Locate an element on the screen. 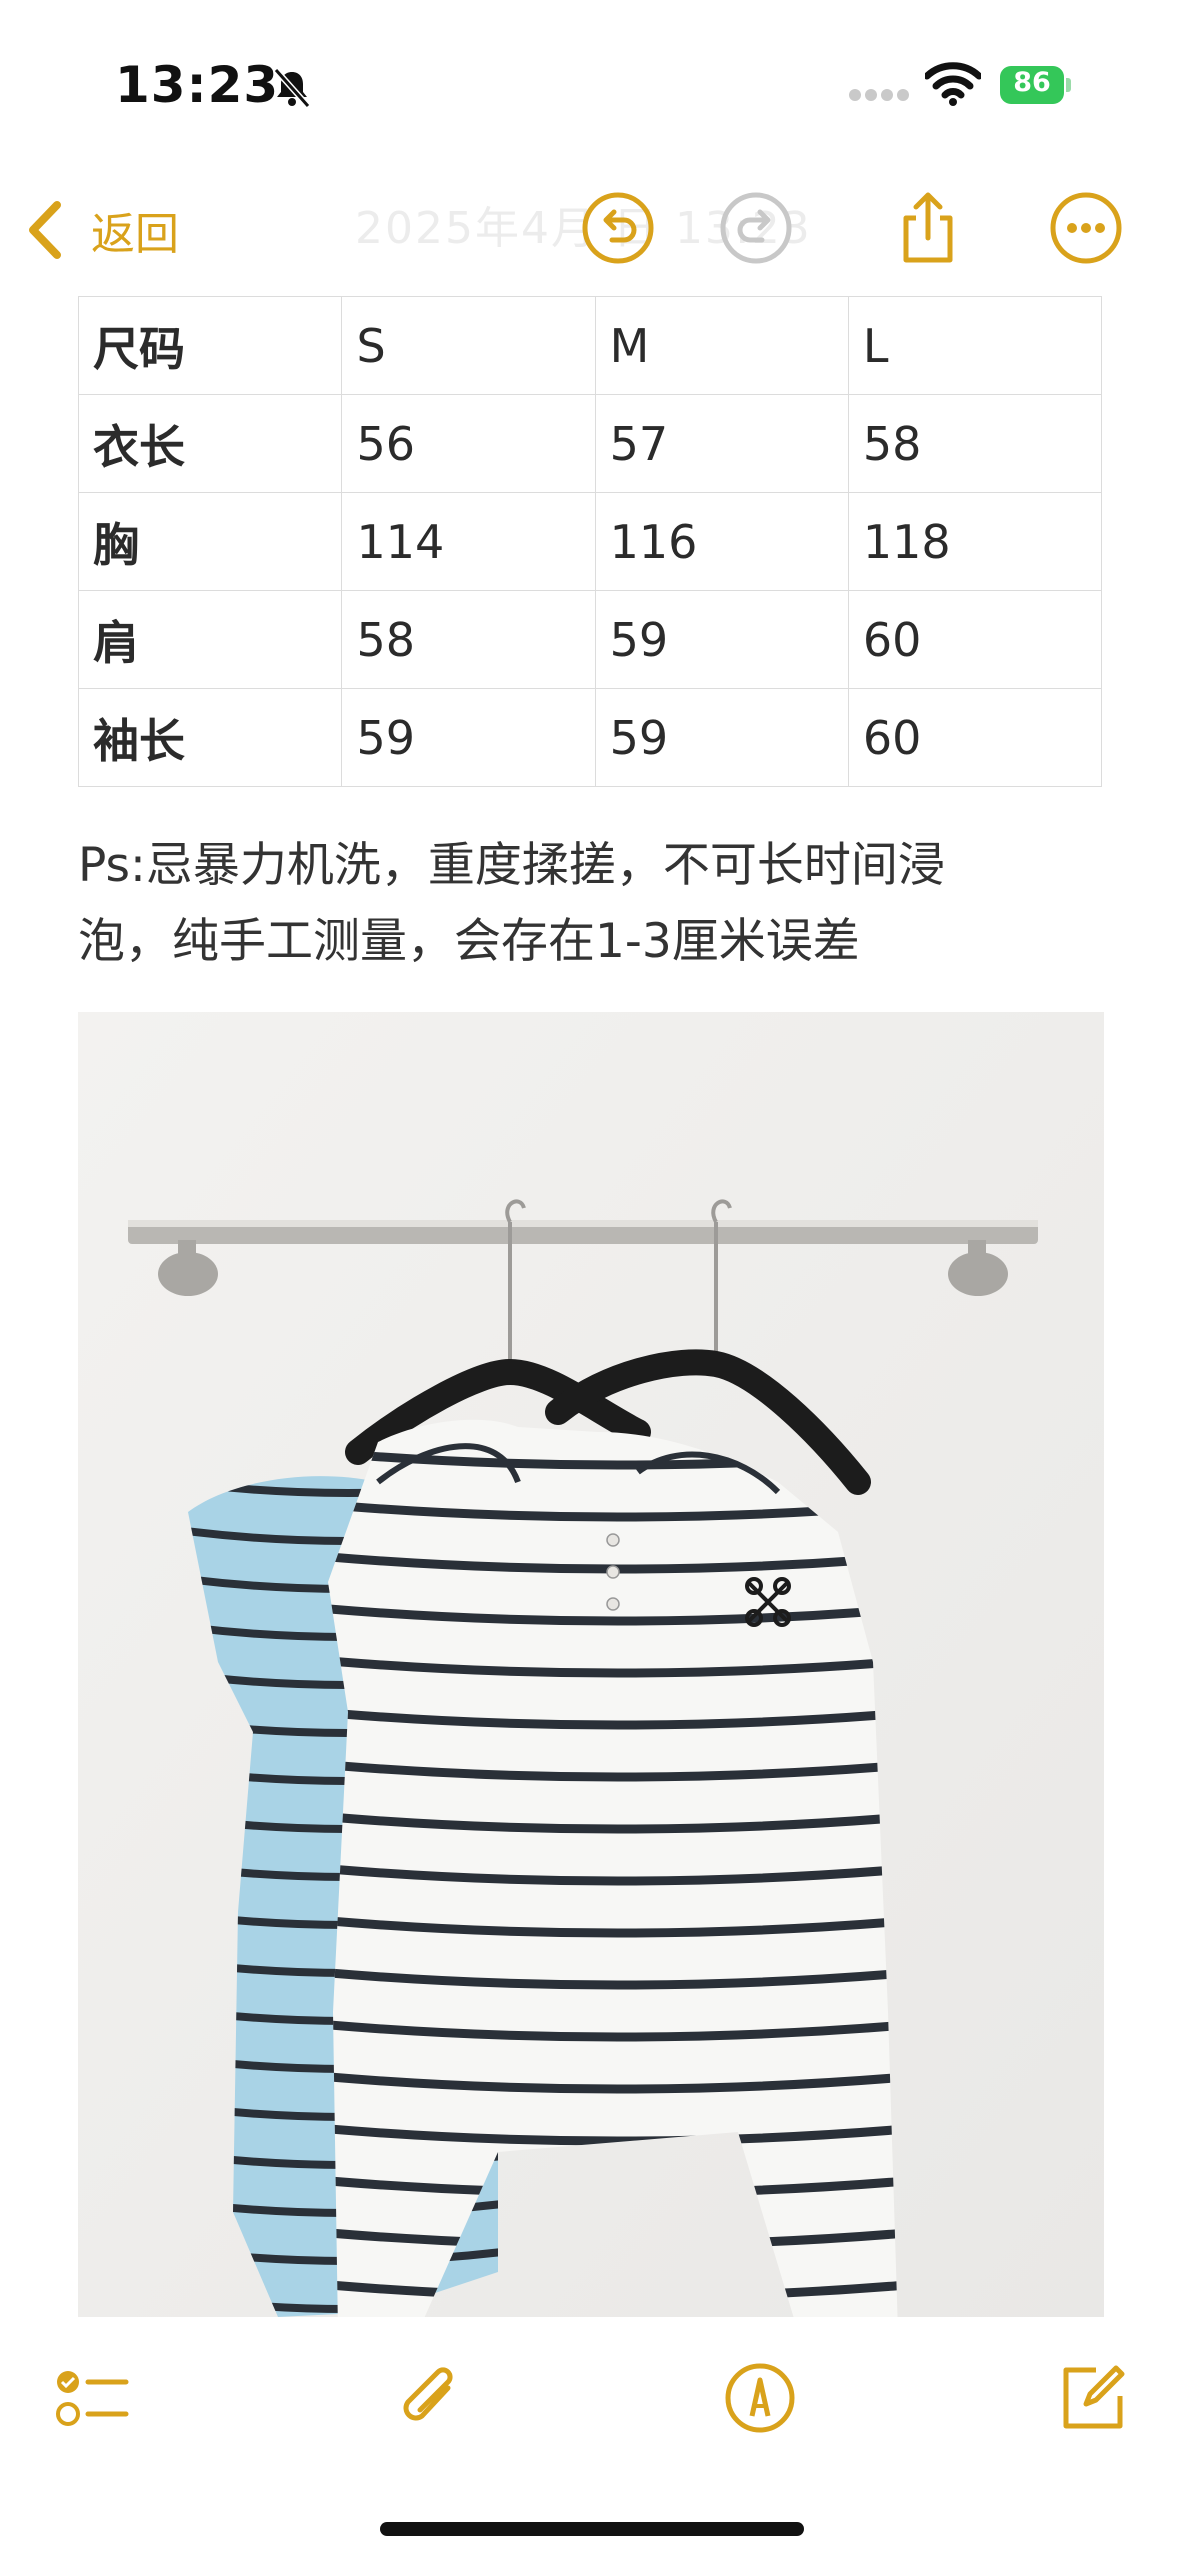  home-indicator is located at coordinates (592, 2529).